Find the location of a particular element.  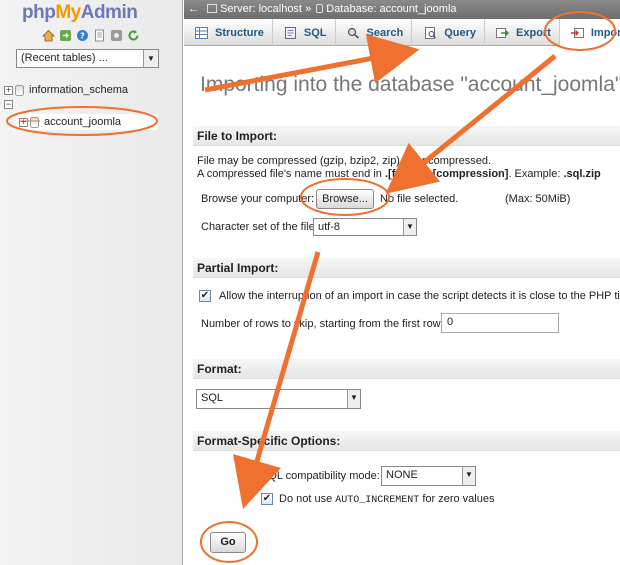

max-upload-size: (Max: 50MiB) is located at coordinates (538, 199).